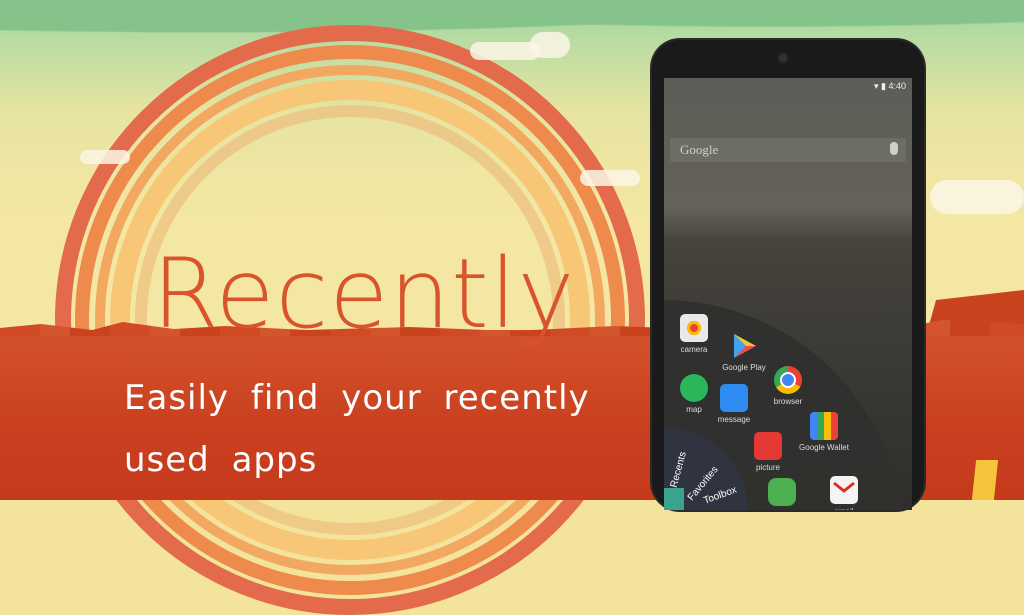 The height and width of the screenshot is (615, 1024). What do you see at coordinates (768, 446) in the screenshot?
I see `film-icon` at bounding box center [768, 446].